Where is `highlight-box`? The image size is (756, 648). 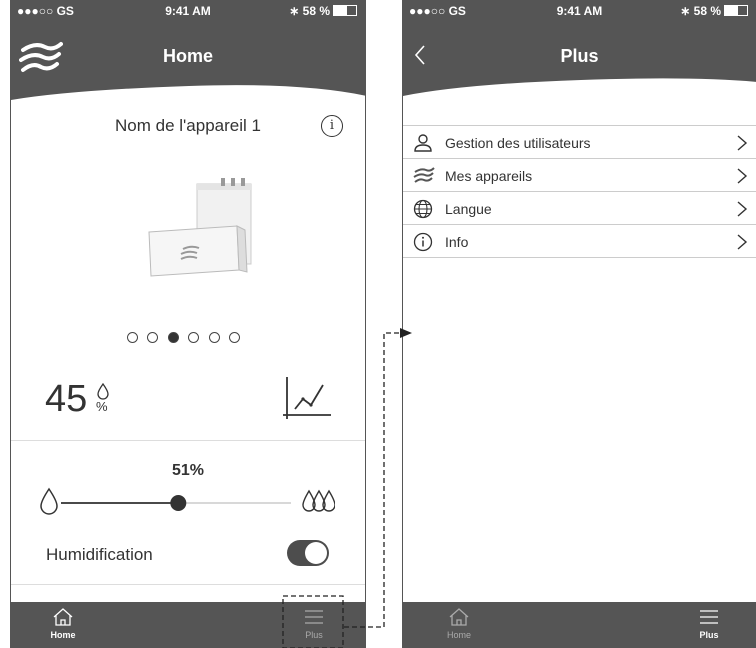
highlight-box is located at coordinates (313, 621).